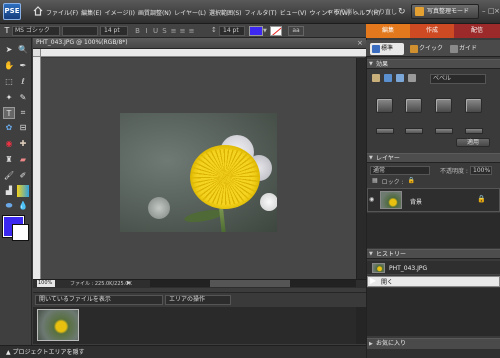 This screenshot has width=500, height=358. Describe the element at coordinates (9, 50) in the screenshot. I see `move-tool-icon: ➤` at that location.